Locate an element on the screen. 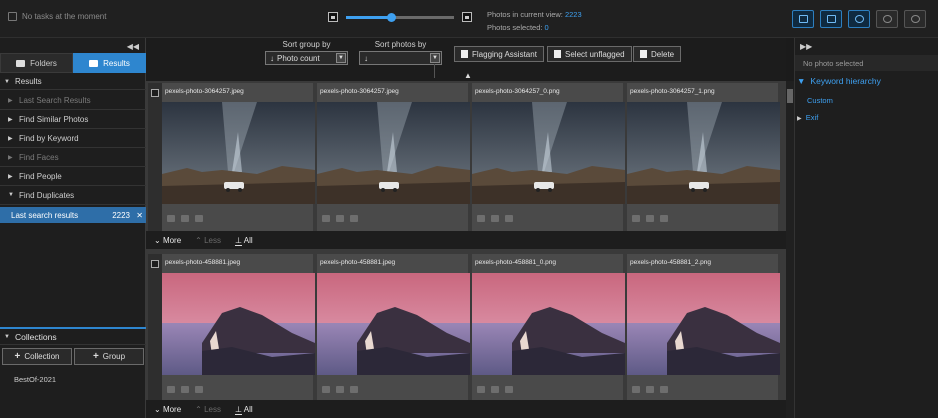 The image size is (938, 418). photo-cell: pexels-photo-3064257_0.png is located at coordinates (548, 157).